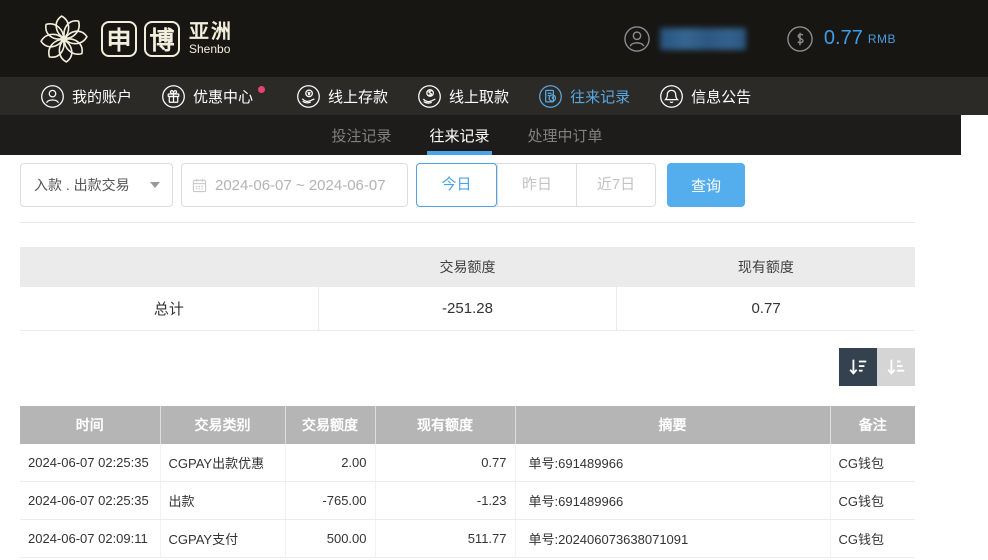 This screenshot has width=988, height=560. Describe the element at coordinates (615, 185) in the screenshot. I see `last-7-days-button: 近7日` at that location.